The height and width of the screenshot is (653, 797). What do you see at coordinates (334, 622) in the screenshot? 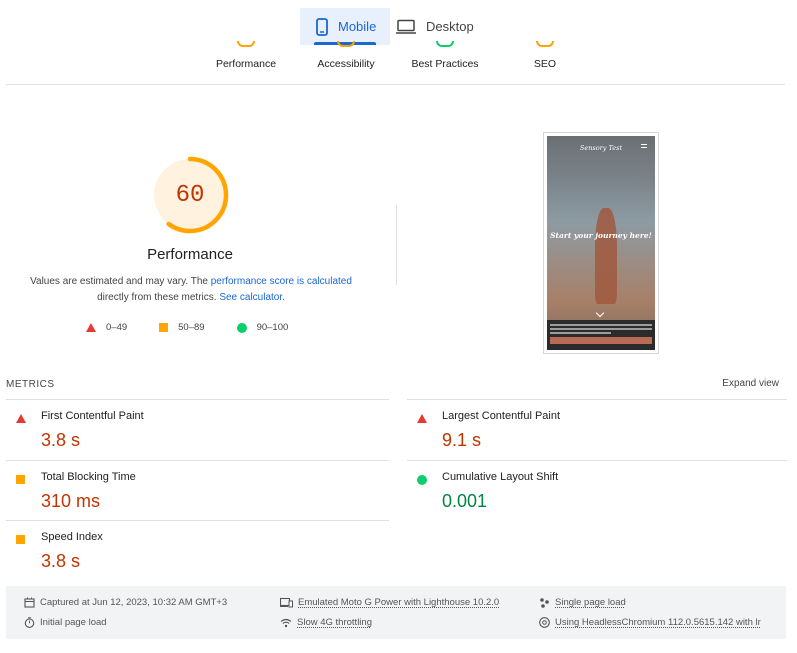
I see `throttling-text: Slow 4G throttling` at bounding box center [334, 622].